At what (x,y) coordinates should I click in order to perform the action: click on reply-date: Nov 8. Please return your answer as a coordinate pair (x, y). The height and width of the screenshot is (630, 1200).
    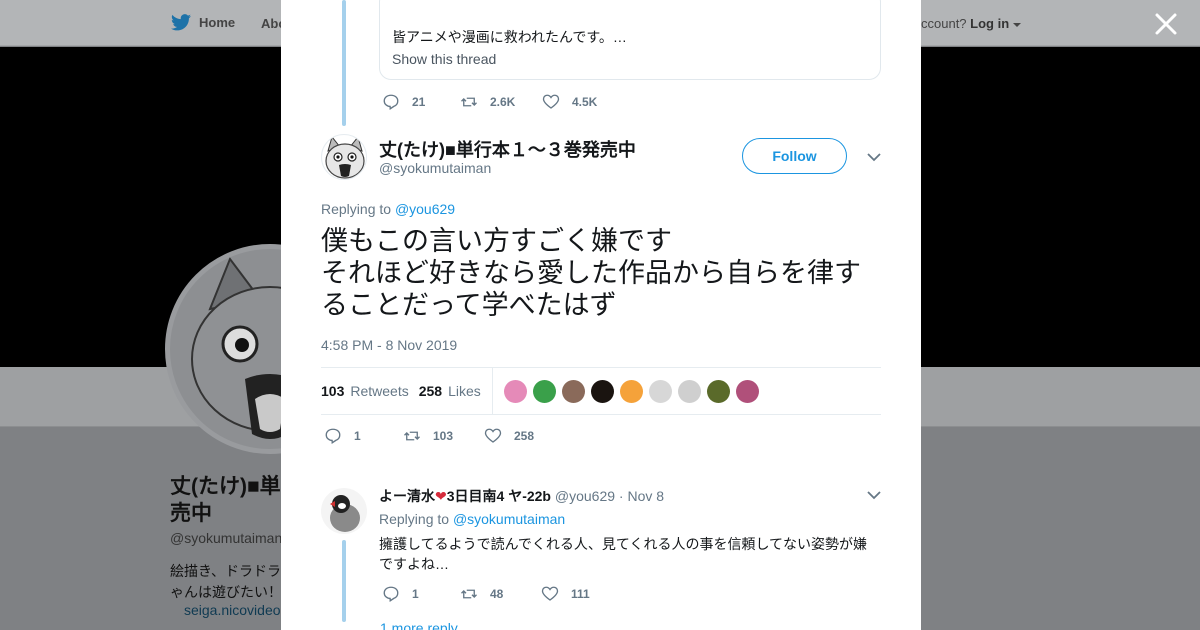
    Looking at the image, I should click on (645, 496).